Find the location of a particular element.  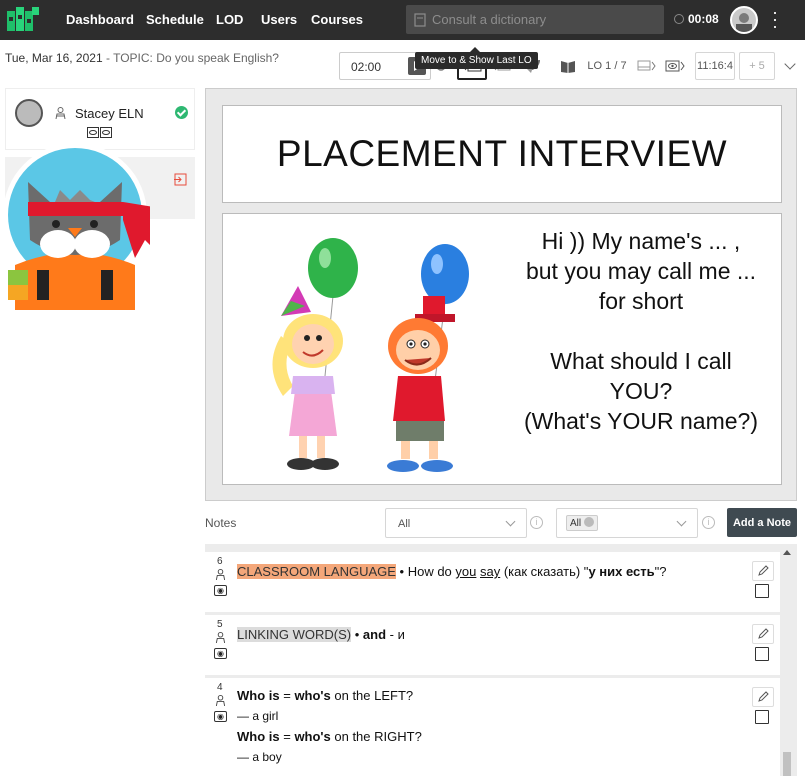

note-tag: CLASSROOM LANGUAGE is located at coordinates (316, 571).